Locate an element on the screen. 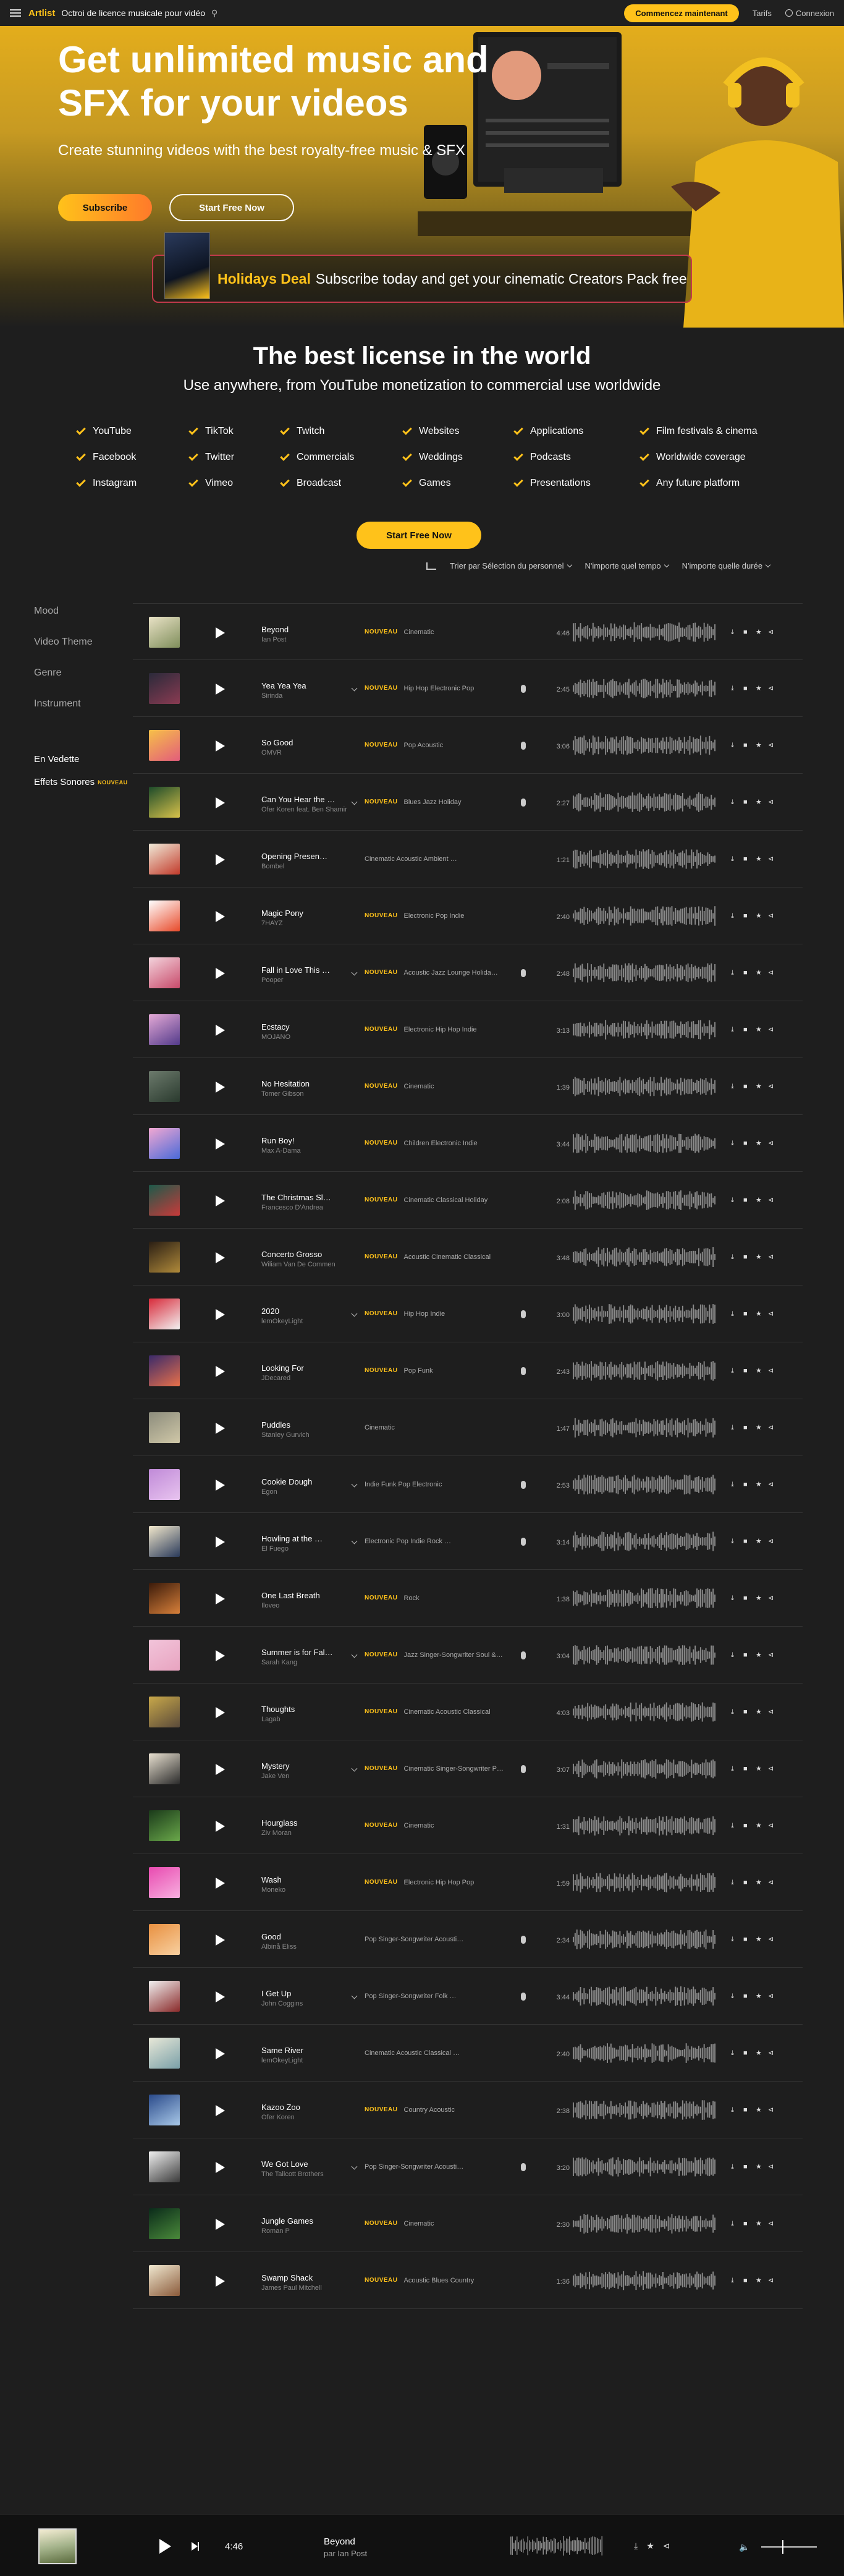 This screenshot has height=2576, width=844. track-artist: Bombel is located at coordinates (304, 866).